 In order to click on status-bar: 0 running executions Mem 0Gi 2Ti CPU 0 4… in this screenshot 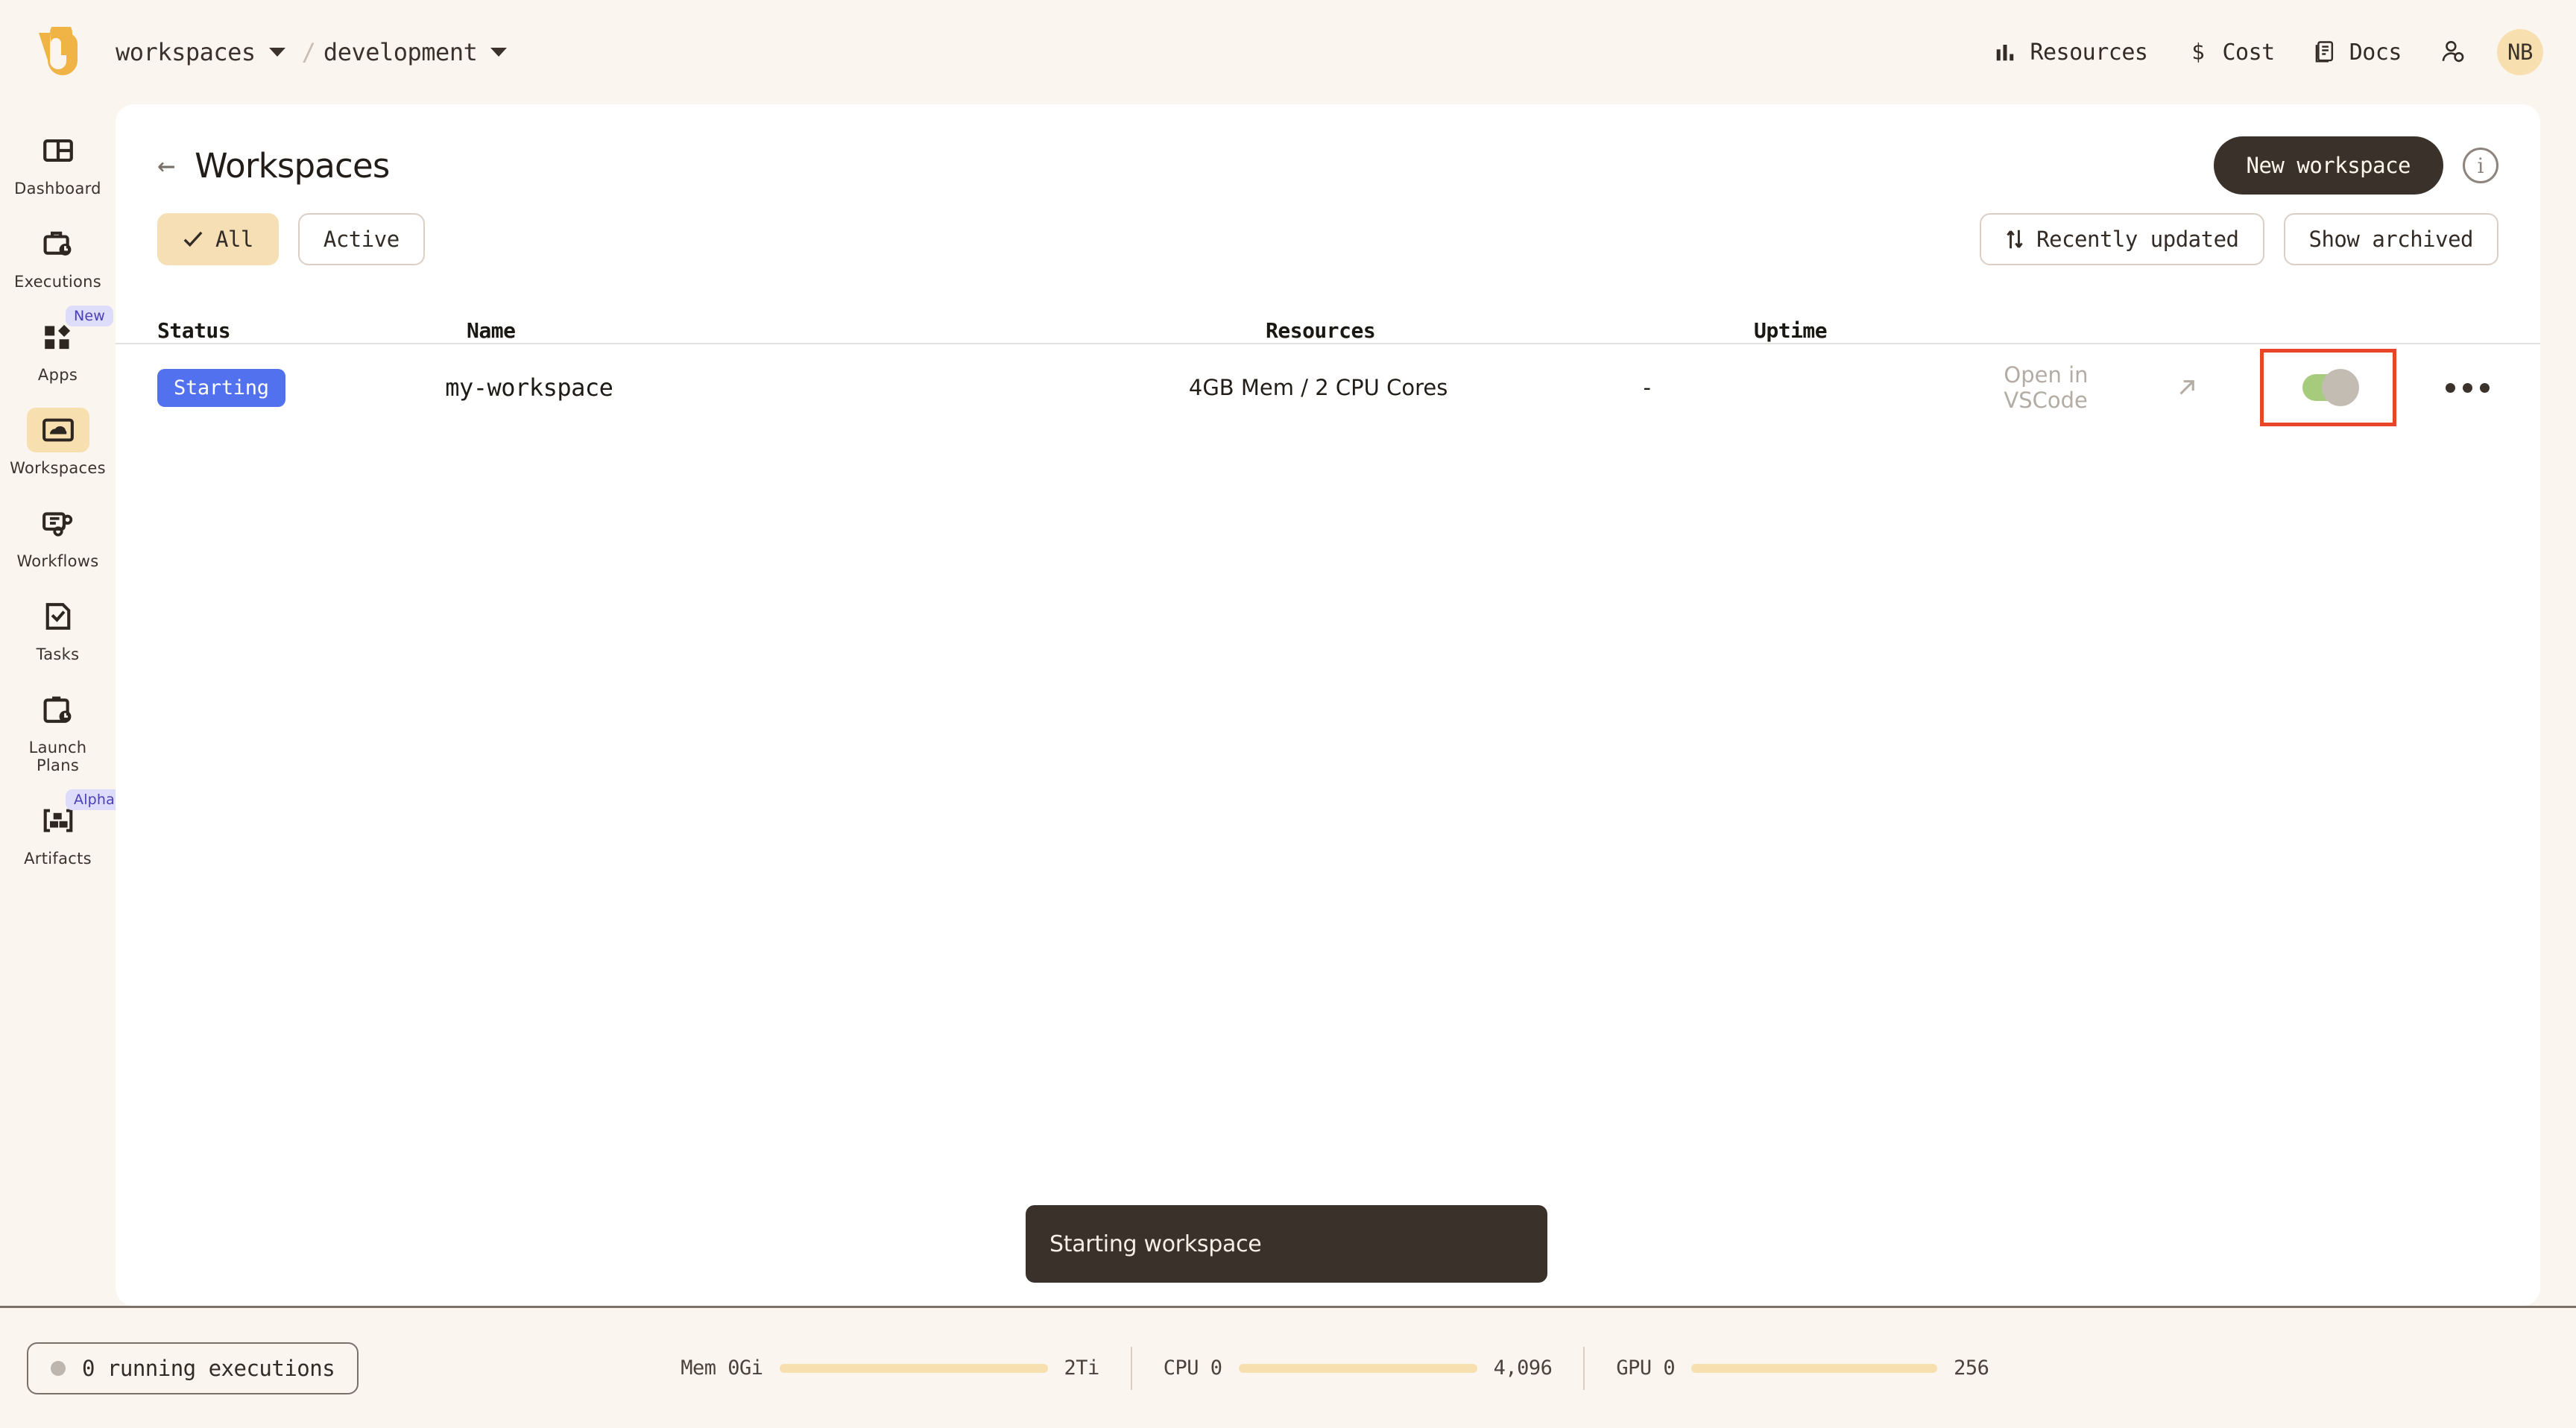, I will do `click(1288, 1367)`.